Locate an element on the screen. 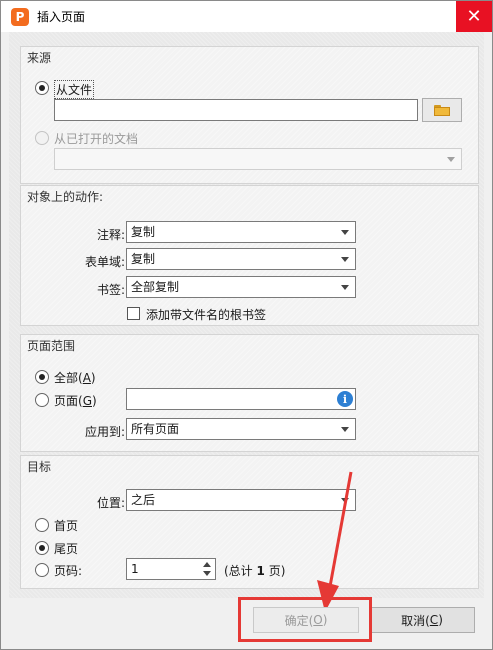  open-docs-select is located at coordinates (258, 159).